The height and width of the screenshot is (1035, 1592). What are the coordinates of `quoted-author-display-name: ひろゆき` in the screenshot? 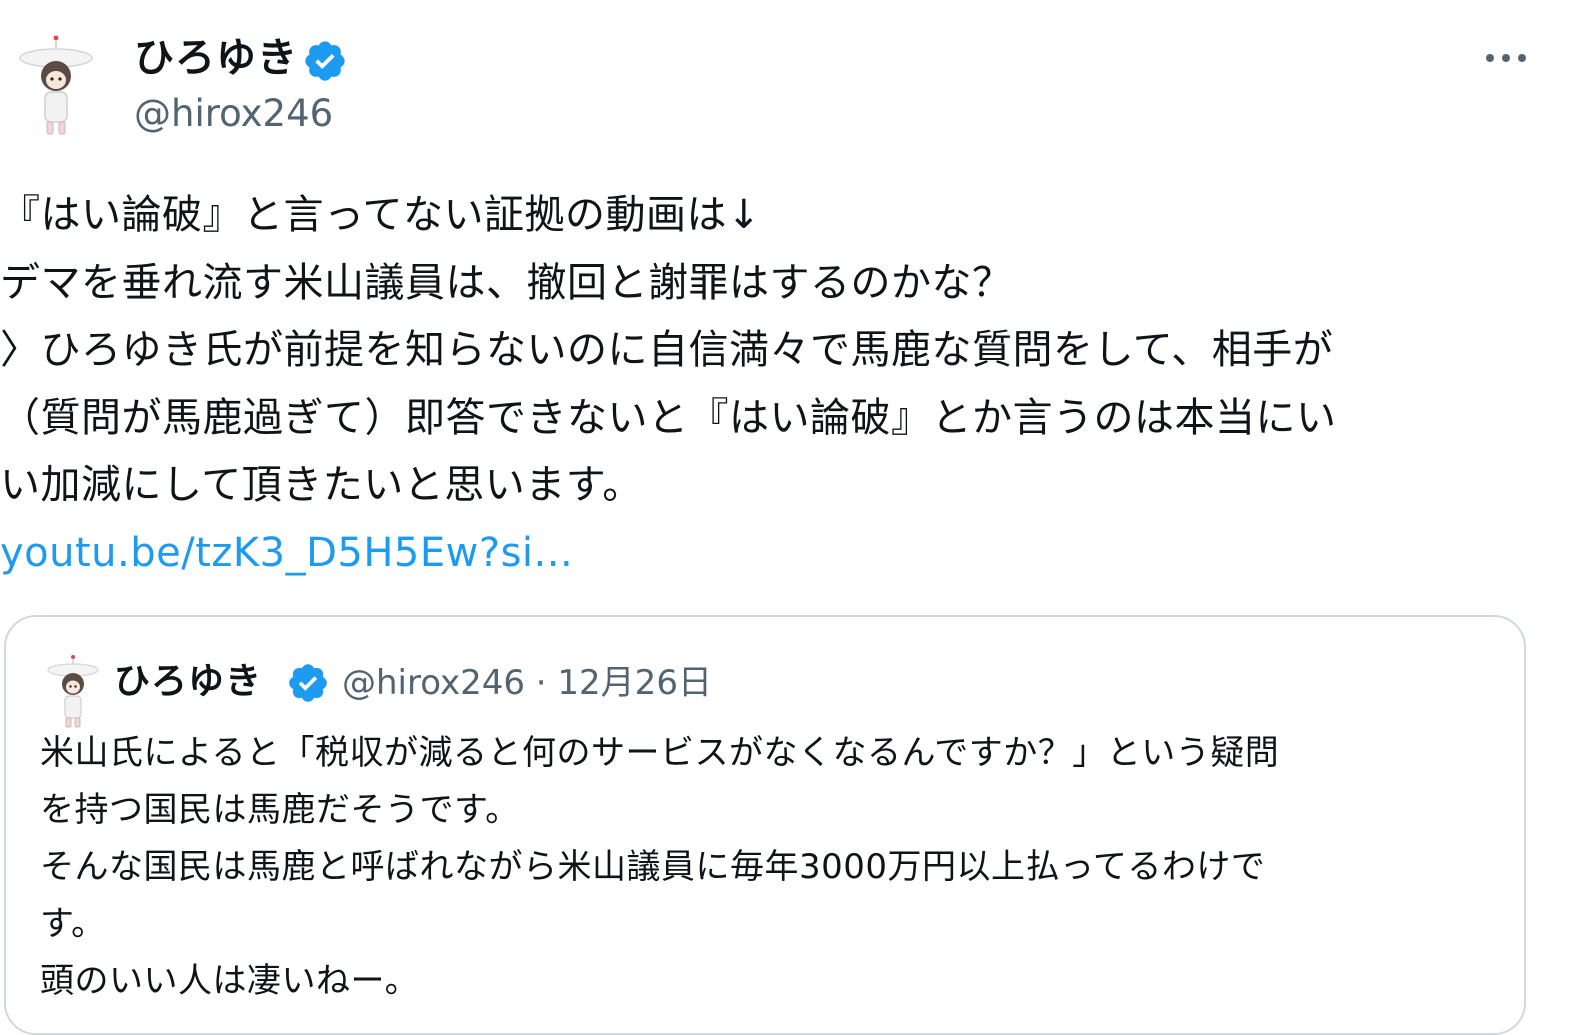 It's located at (188, 682).